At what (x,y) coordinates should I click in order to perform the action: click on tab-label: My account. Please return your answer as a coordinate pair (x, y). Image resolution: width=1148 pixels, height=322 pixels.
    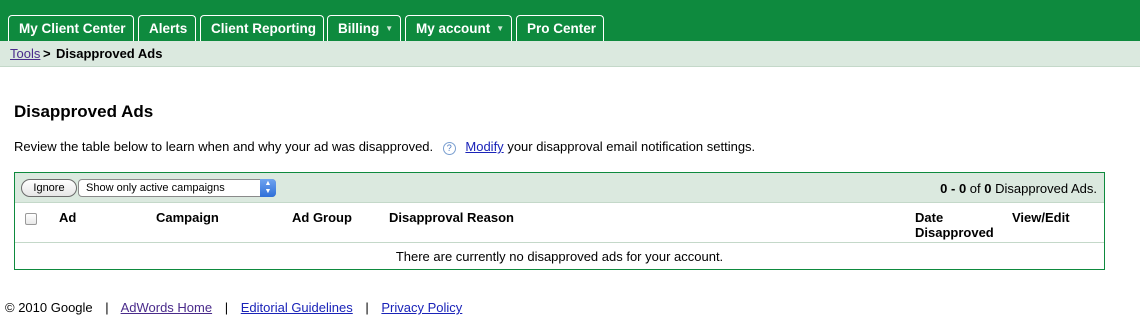
    Looking at the image, I should click on (453, 28).